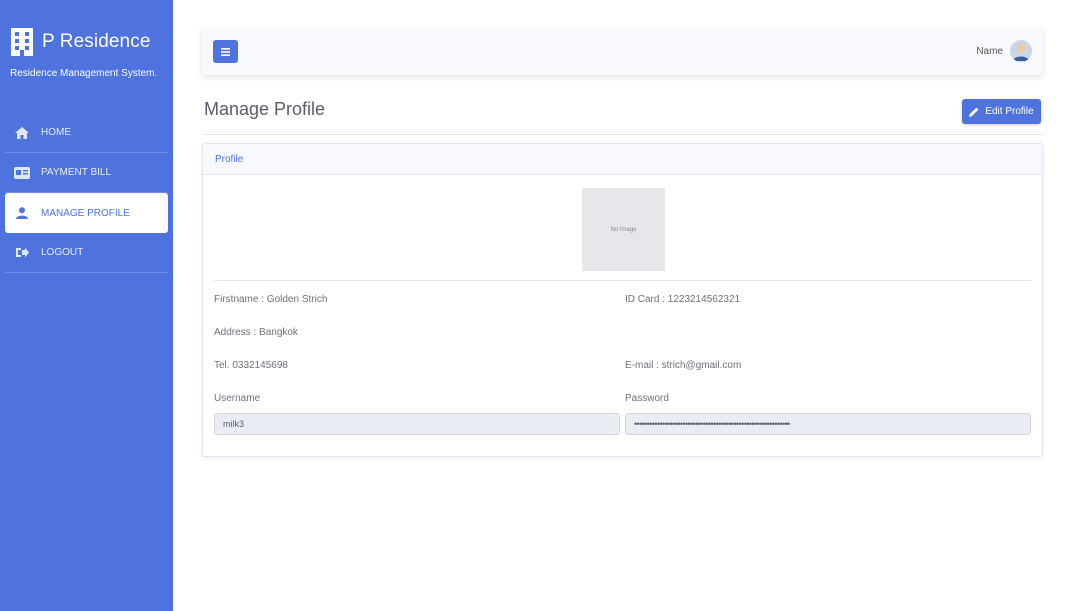  I want to click on topbar: Name, so click(622, 51).